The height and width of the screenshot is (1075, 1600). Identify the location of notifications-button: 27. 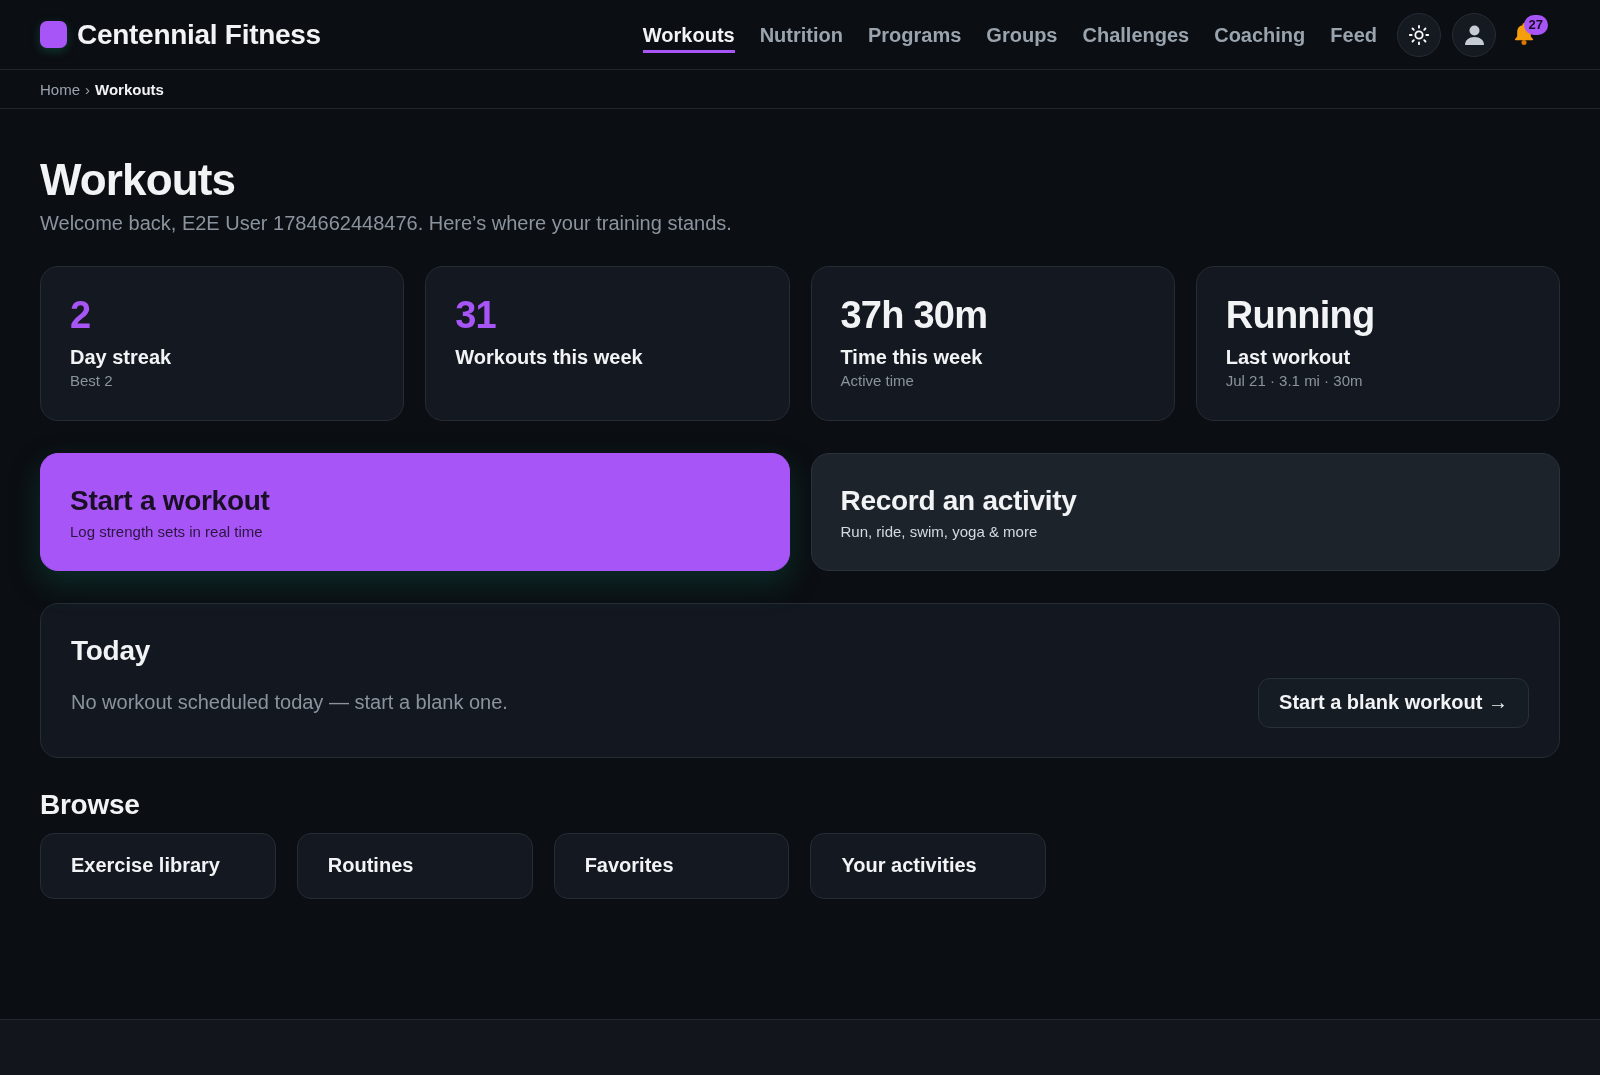
(1530, 29).